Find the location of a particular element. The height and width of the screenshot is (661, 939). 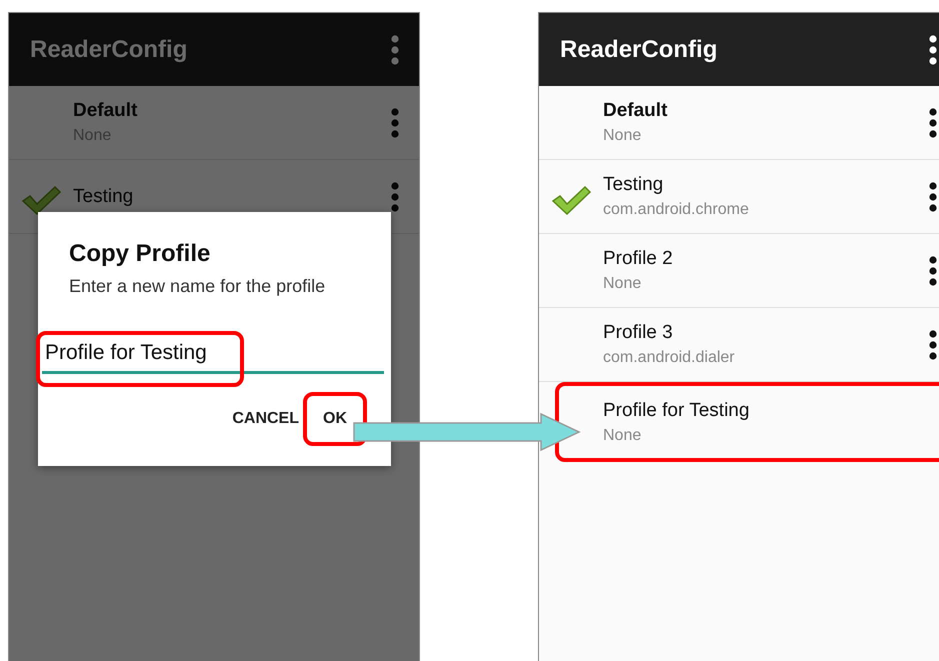

dialog-message: Enter a new name for the profile is located at coordinates (197, 286).